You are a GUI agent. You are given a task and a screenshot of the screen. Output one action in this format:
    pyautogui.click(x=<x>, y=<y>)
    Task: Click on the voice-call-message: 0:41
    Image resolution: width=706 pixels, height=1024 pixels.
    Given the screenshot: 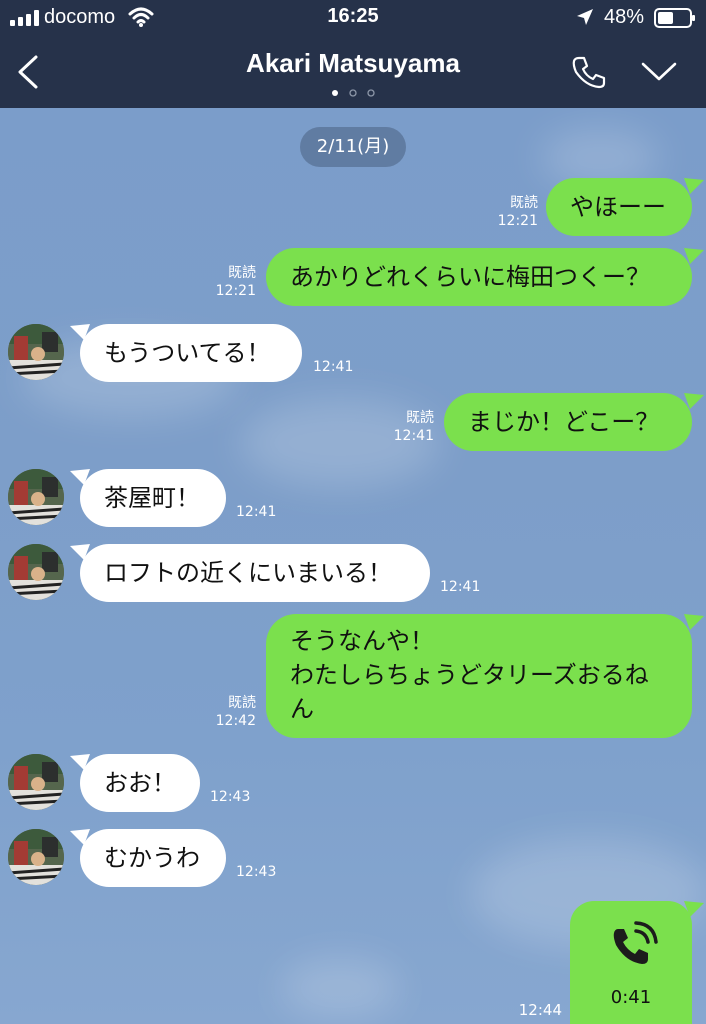 What is the action you would take?
    pyautogui.click(x=631, y=962)
    